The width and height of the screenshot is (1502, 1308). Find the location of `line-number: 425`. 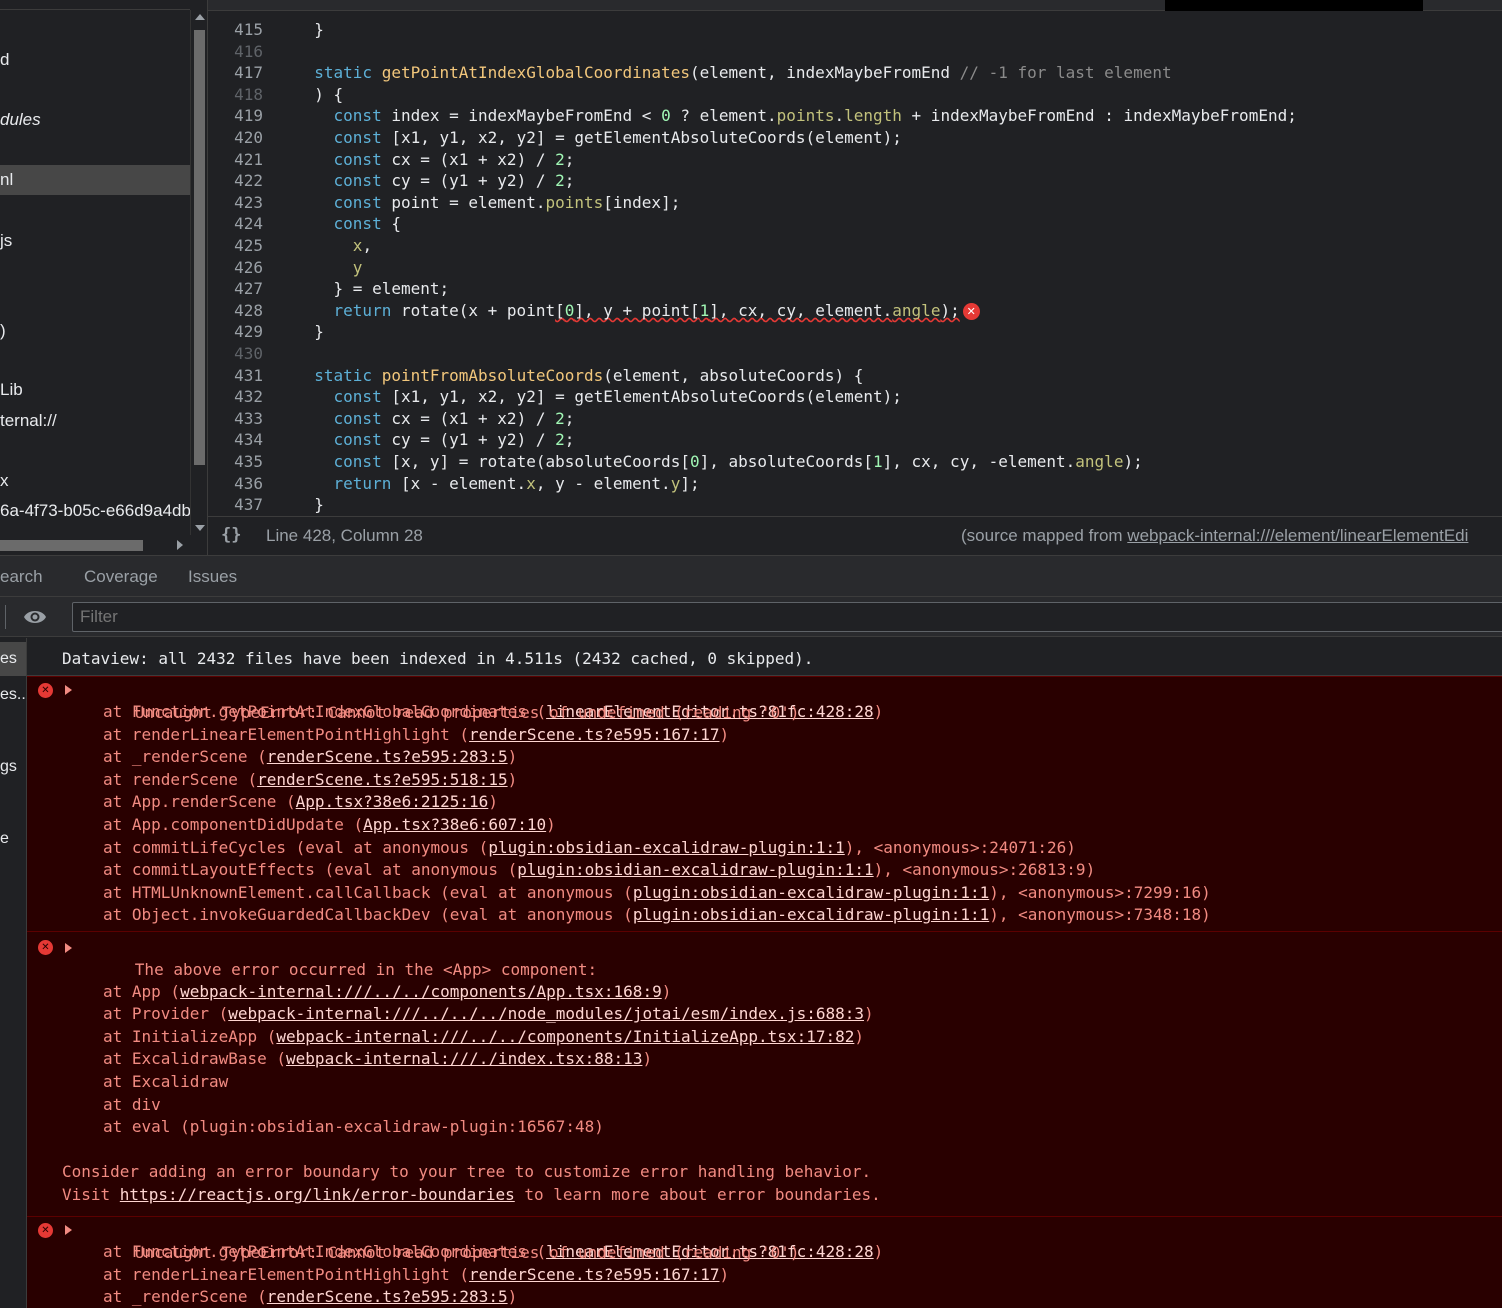

line-number: 425 is located at coordinates (235, 246).